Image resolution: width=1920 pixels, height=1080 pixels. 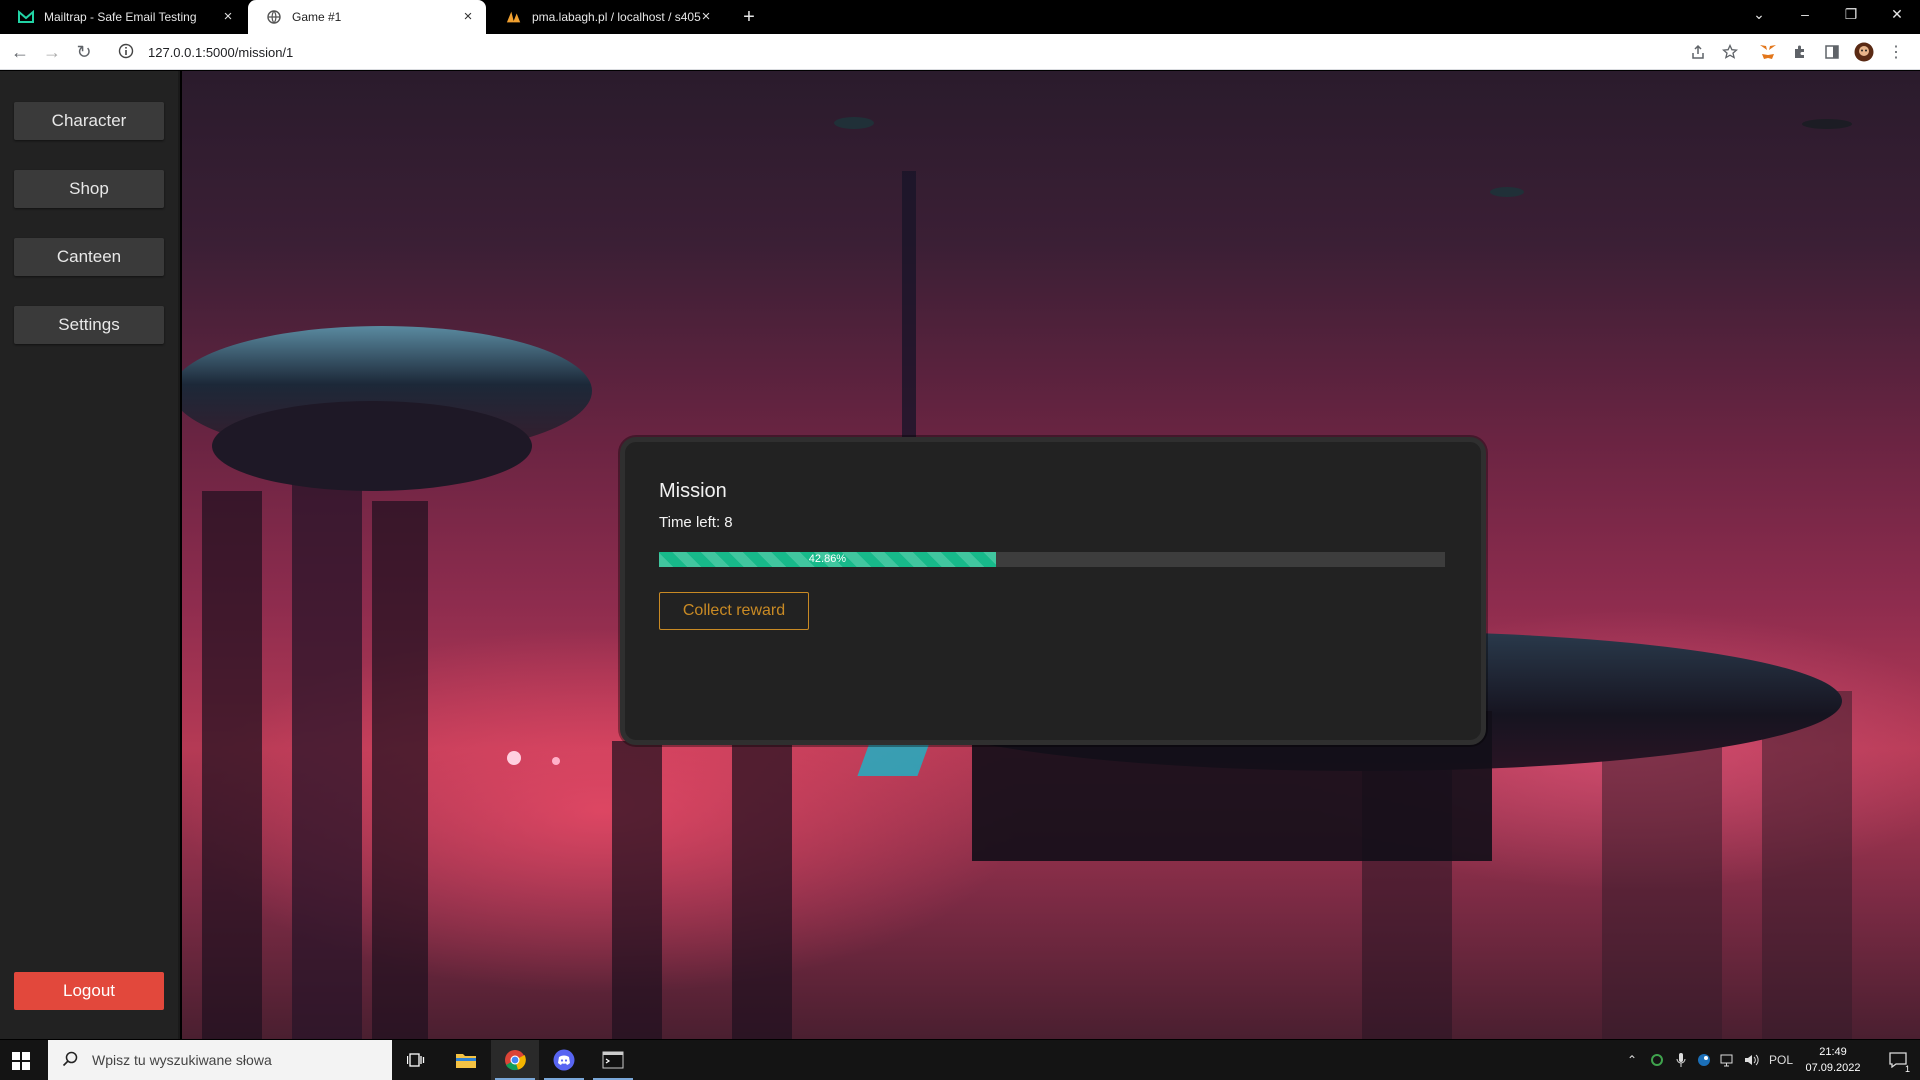 I want to click on sidebar-item-shop: Shop, so click(x=89, y=189).